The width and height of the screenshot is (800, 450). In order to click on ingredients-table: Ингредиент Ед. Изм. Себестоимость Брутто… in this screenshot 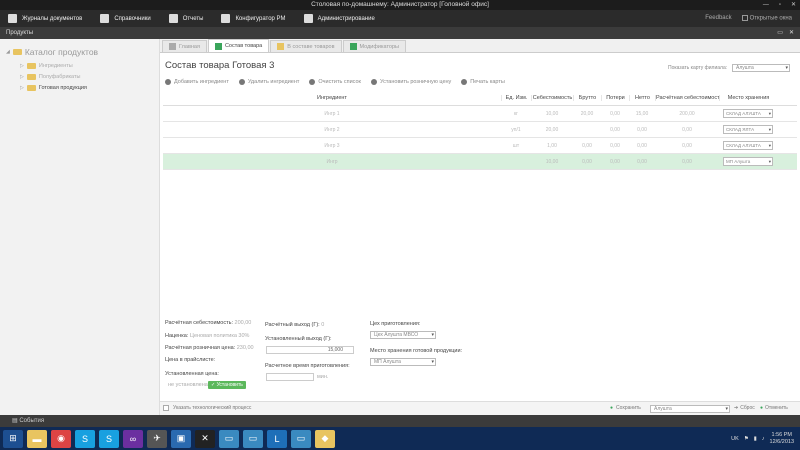, I will do `click(480, 130)`.